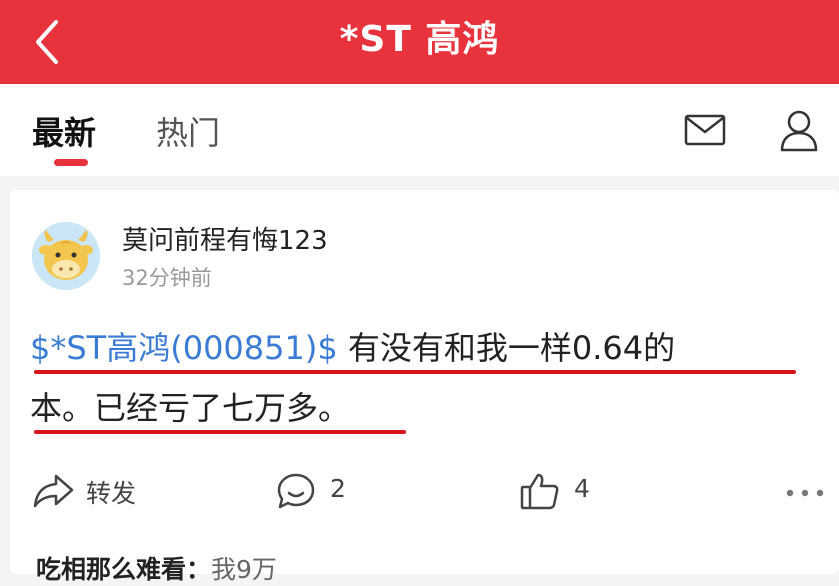  Describe the element at coordinates (296, 491) in the screenshot. I see `comment-icon` at that location.